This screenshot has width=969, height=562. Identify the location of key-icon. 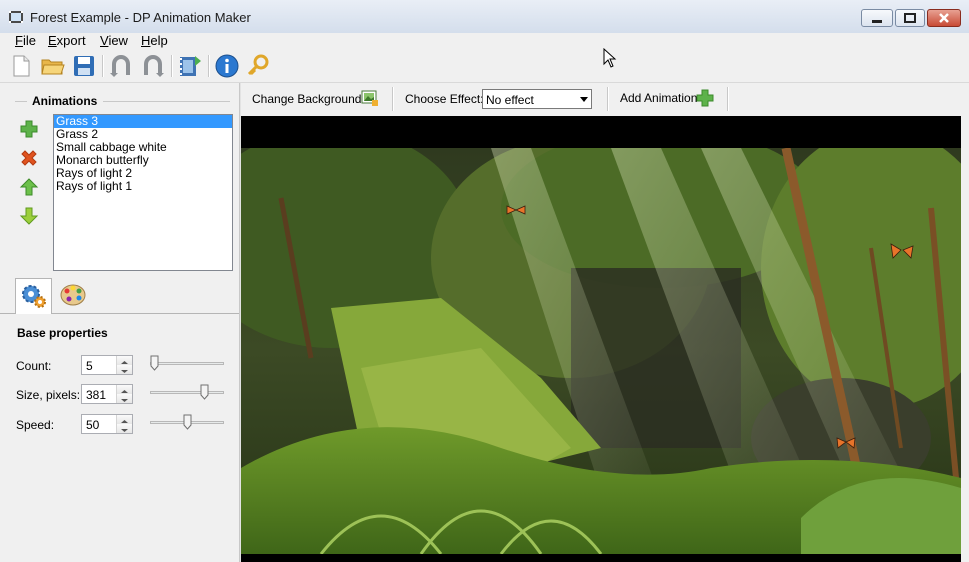
(258, 66).